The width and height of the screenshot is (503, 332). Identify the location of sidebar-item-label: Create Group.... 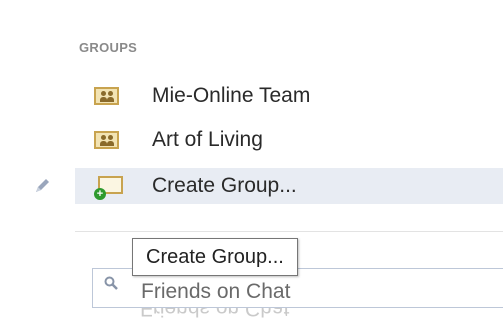
(224, 185).